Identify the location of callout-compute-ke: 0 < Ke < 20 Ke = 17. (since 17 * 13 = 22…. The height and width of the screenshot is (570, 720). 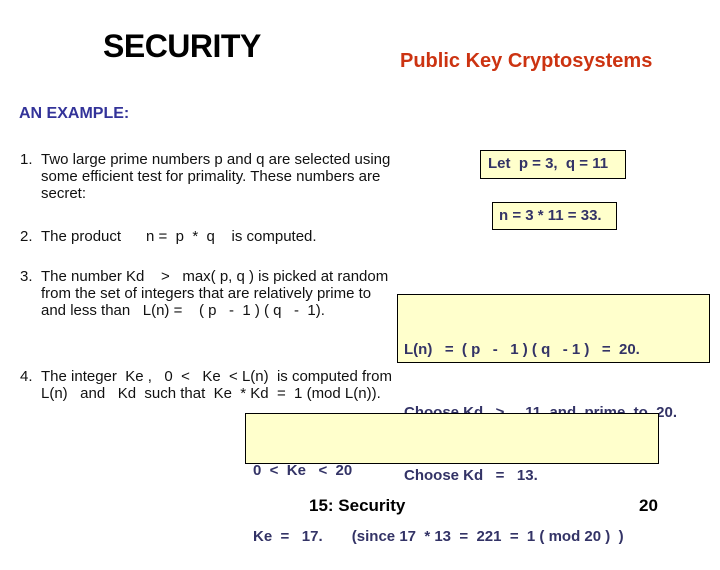
(452, 479).